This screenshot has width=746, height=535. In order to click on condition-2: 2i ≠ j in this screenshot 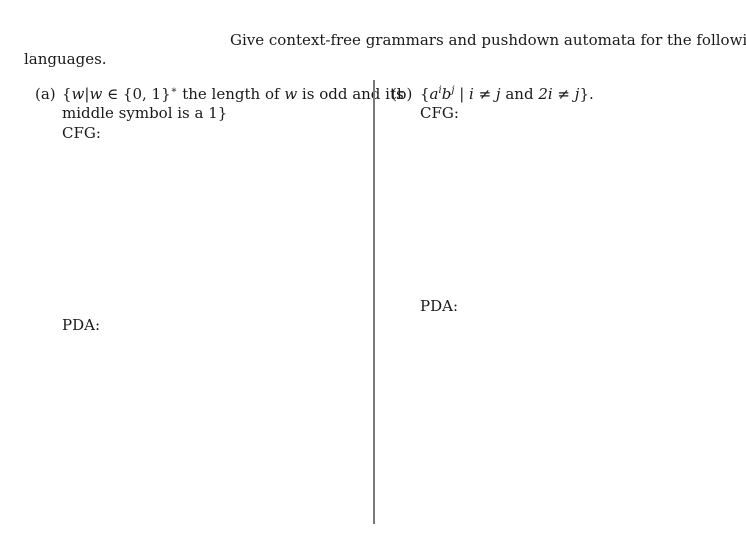, I will do `click(559, 94)`.